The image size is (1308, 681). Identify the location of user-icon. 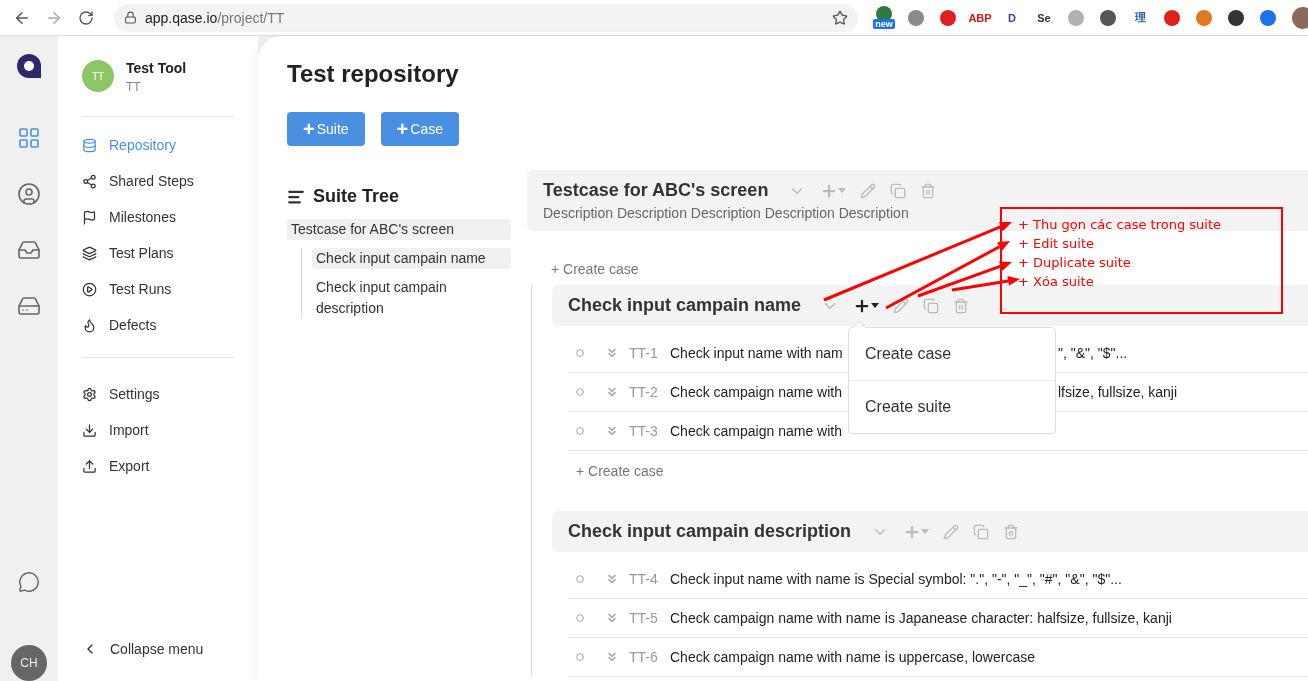
(29, 194).